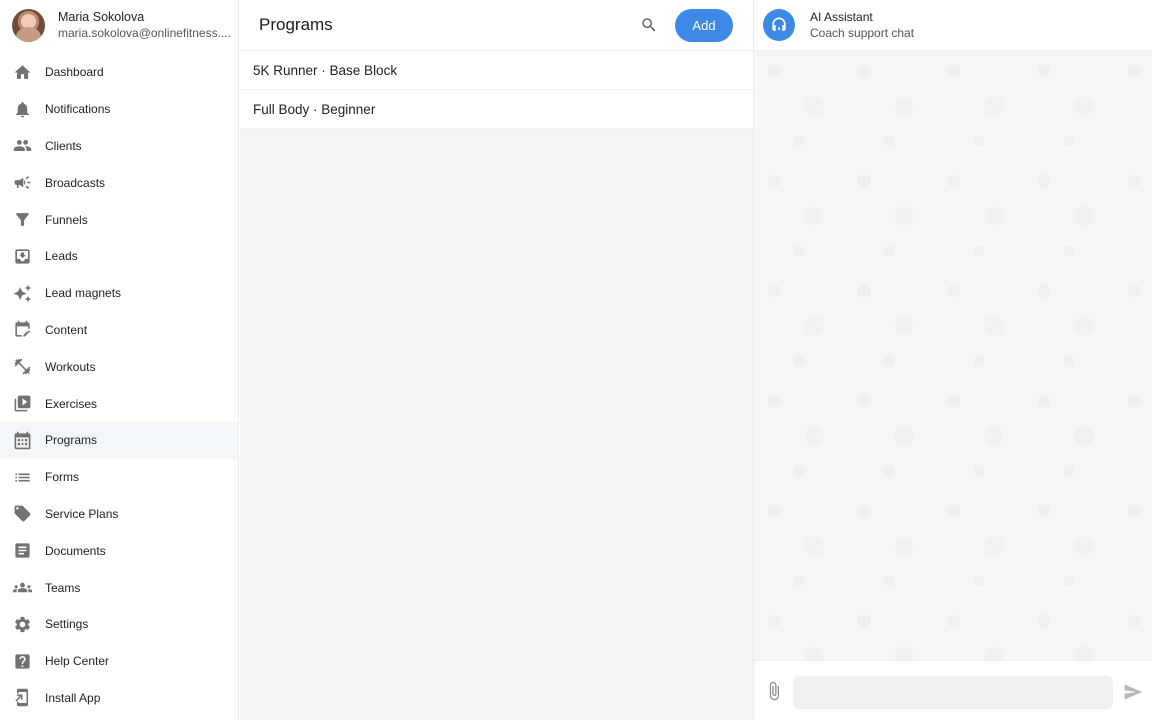 This screenshot has width=1152, height=720. What do you see at coordinates (83, 293) in the screenshot?
I see `sidebar-item-label: Lead magnets` at bounding box center [83, 293].